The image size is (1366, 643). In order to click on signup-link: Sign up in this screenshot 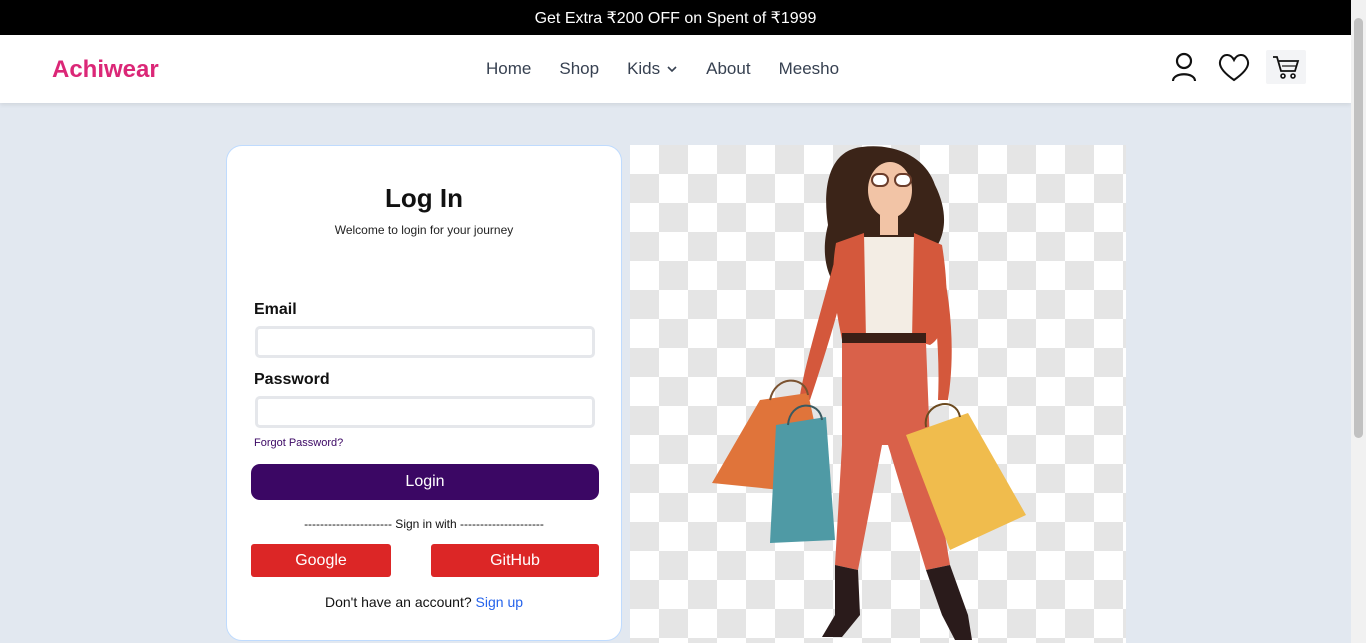, I will do `click(499, 602)`.